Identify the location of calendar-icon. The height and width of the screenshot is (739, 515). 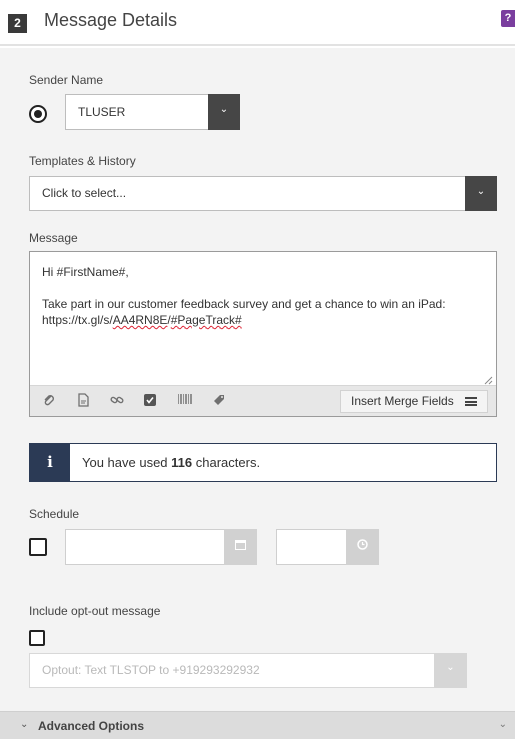
(240, 547).